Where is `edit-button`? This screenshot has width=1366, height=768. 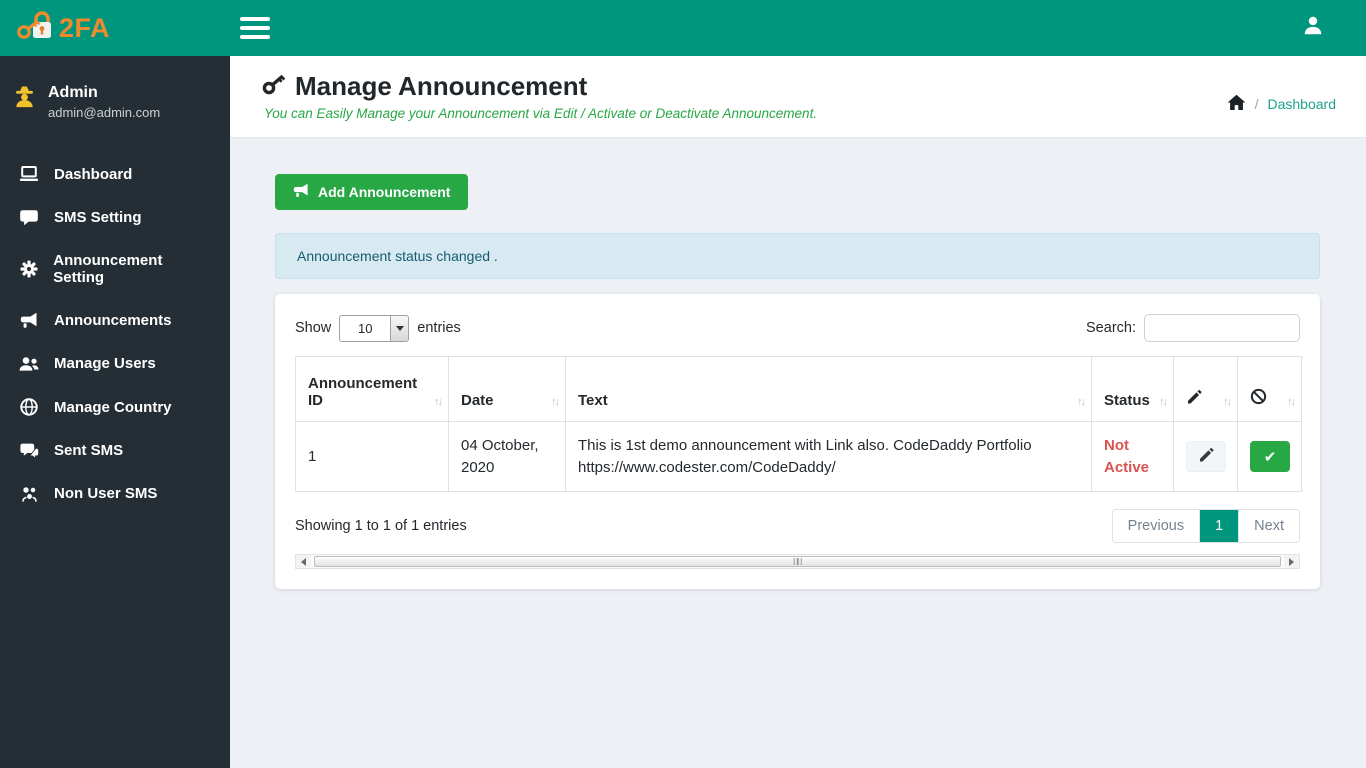 edit-button is located at coordinates (1206, 456).